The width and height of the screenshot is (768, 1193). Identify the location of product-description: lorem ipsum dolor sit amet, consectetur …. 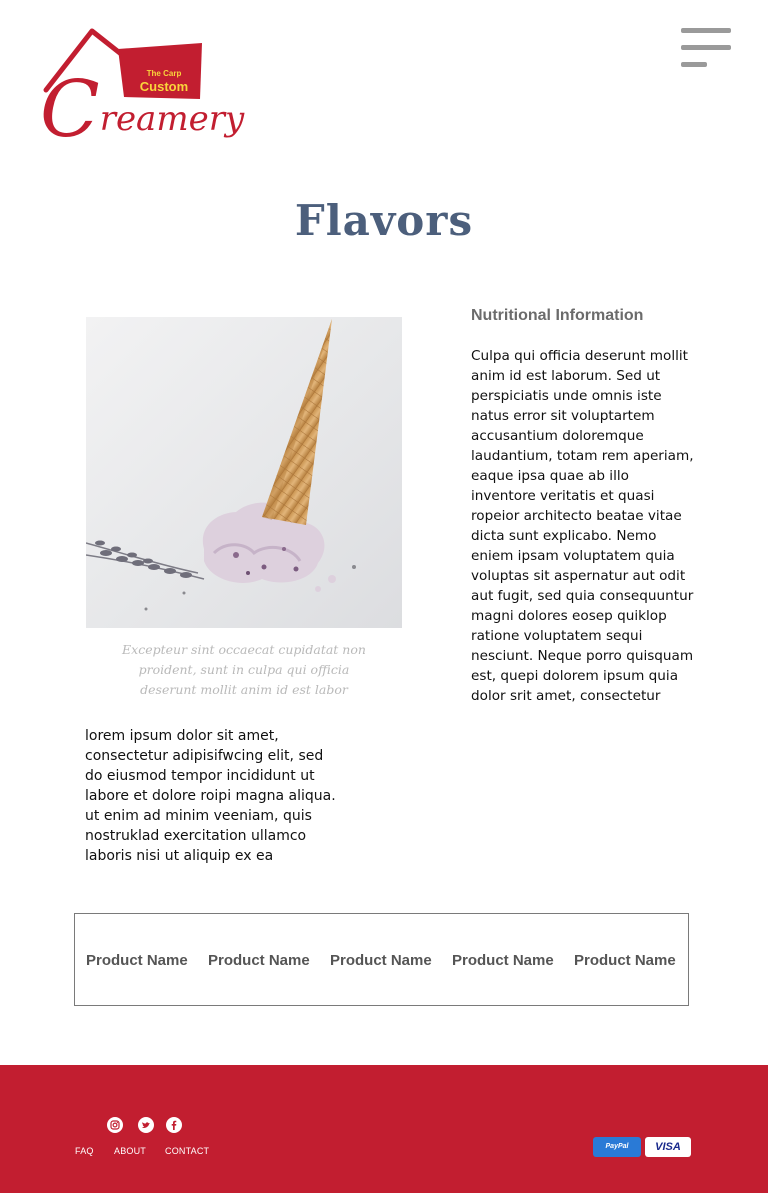
(210, 796).